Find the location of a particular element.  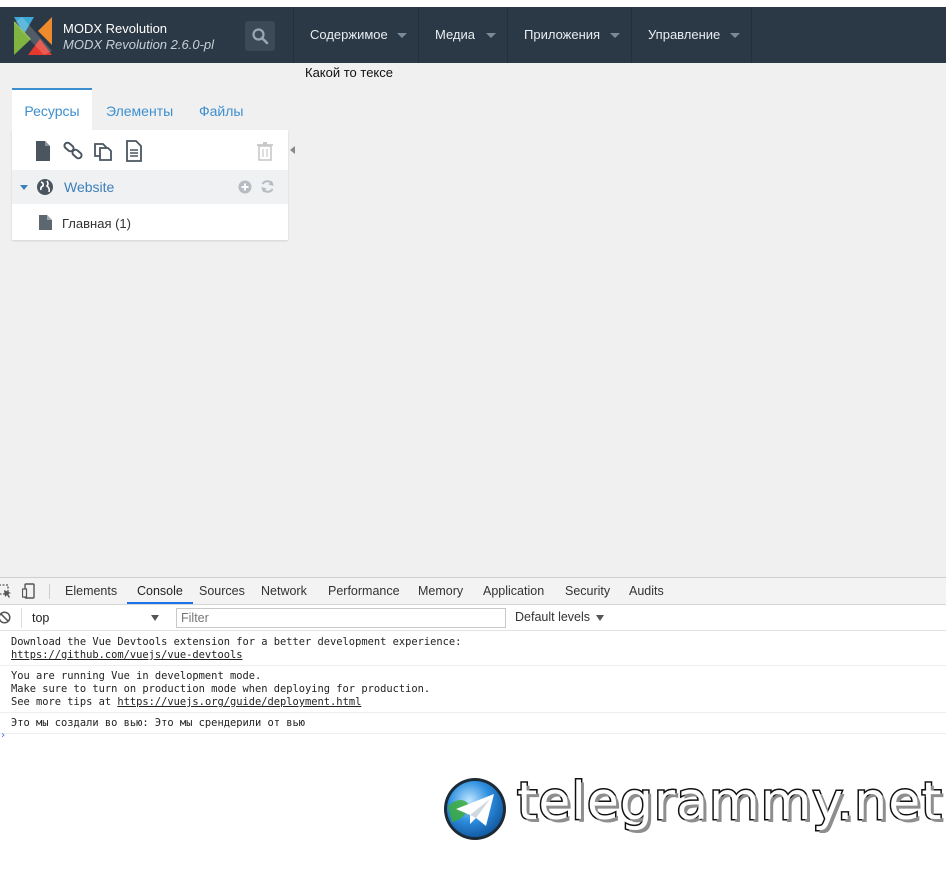

nav-media: Медиа is located at coordinates (462, 35).